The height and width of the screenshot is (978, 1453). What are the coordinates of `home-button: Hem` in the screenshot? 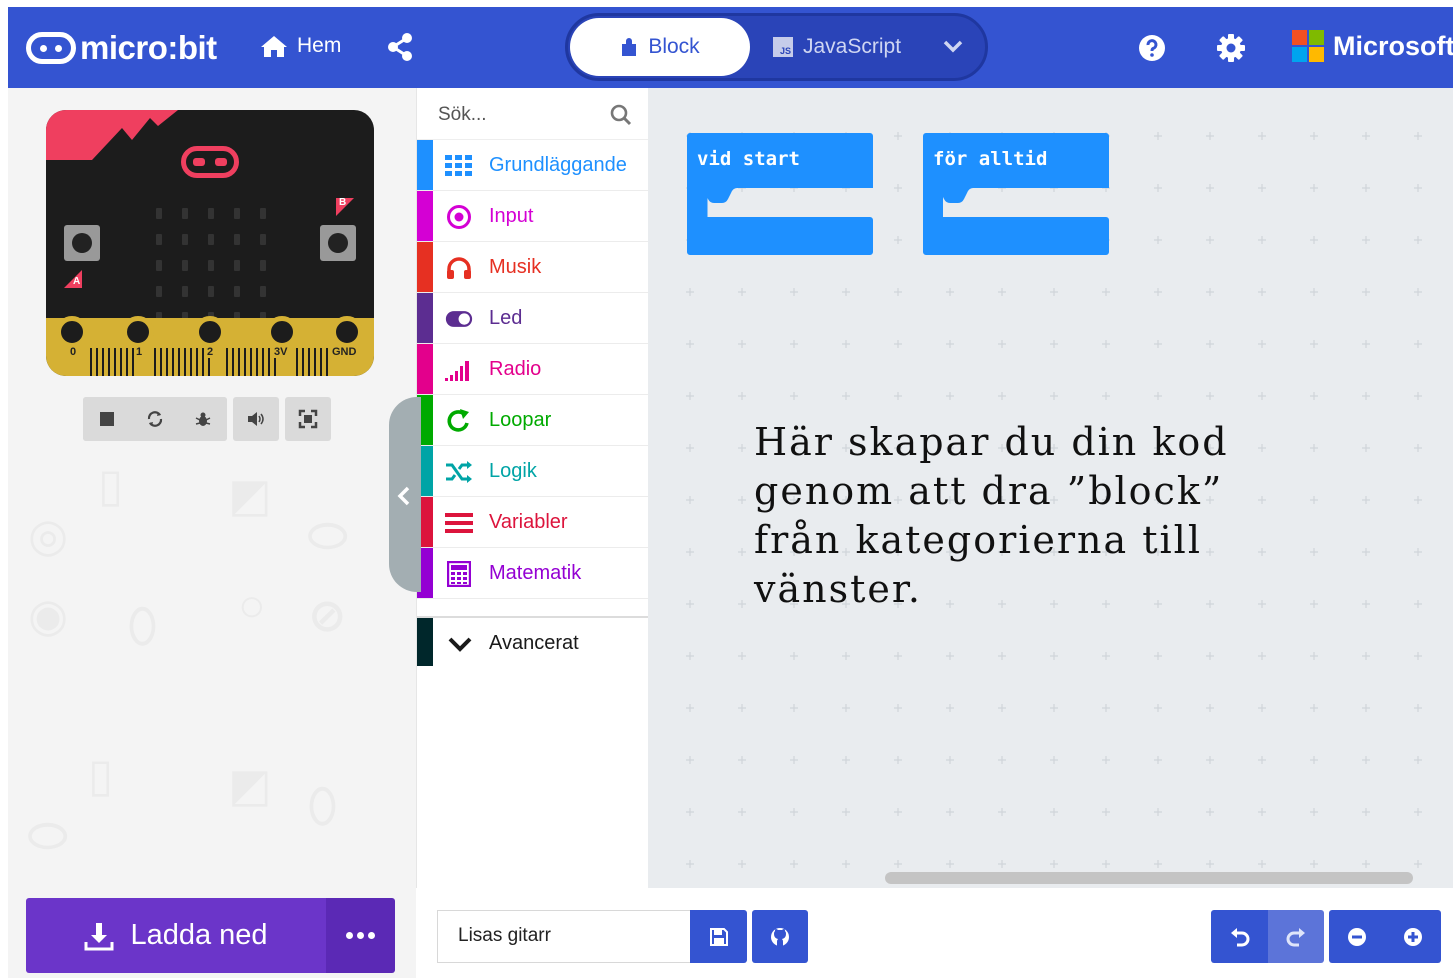 It's located at (300, 46).